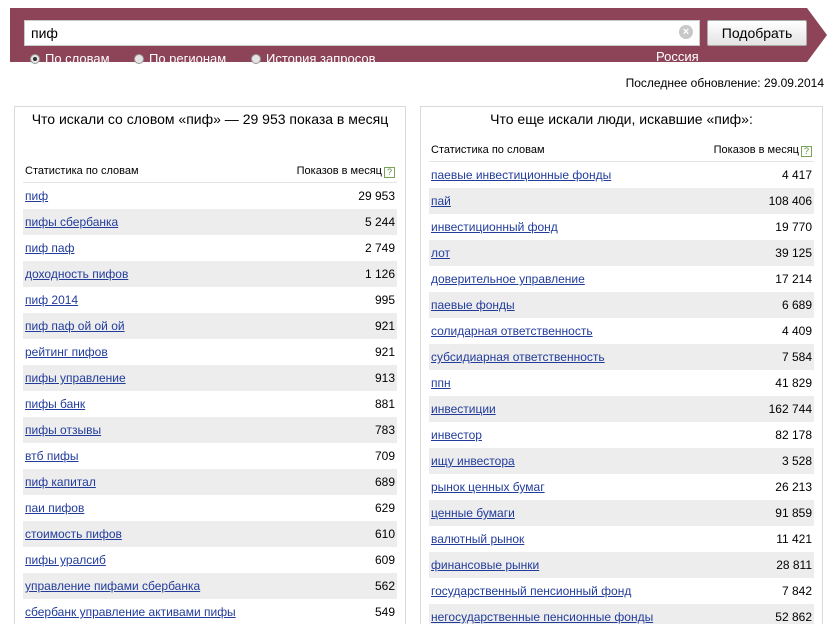 Image resolution: width=840 pixels, height=624 pixels. What do you see at coordinates (456, 435) in the screenshot?
I see `keyword-link: инвестор` at bounding box center [456, 435].